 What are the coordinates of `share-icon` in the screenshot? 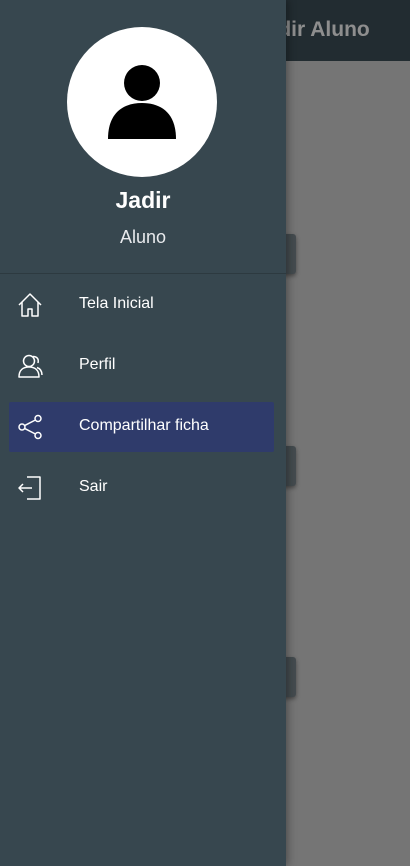 It's located at (30, 427).